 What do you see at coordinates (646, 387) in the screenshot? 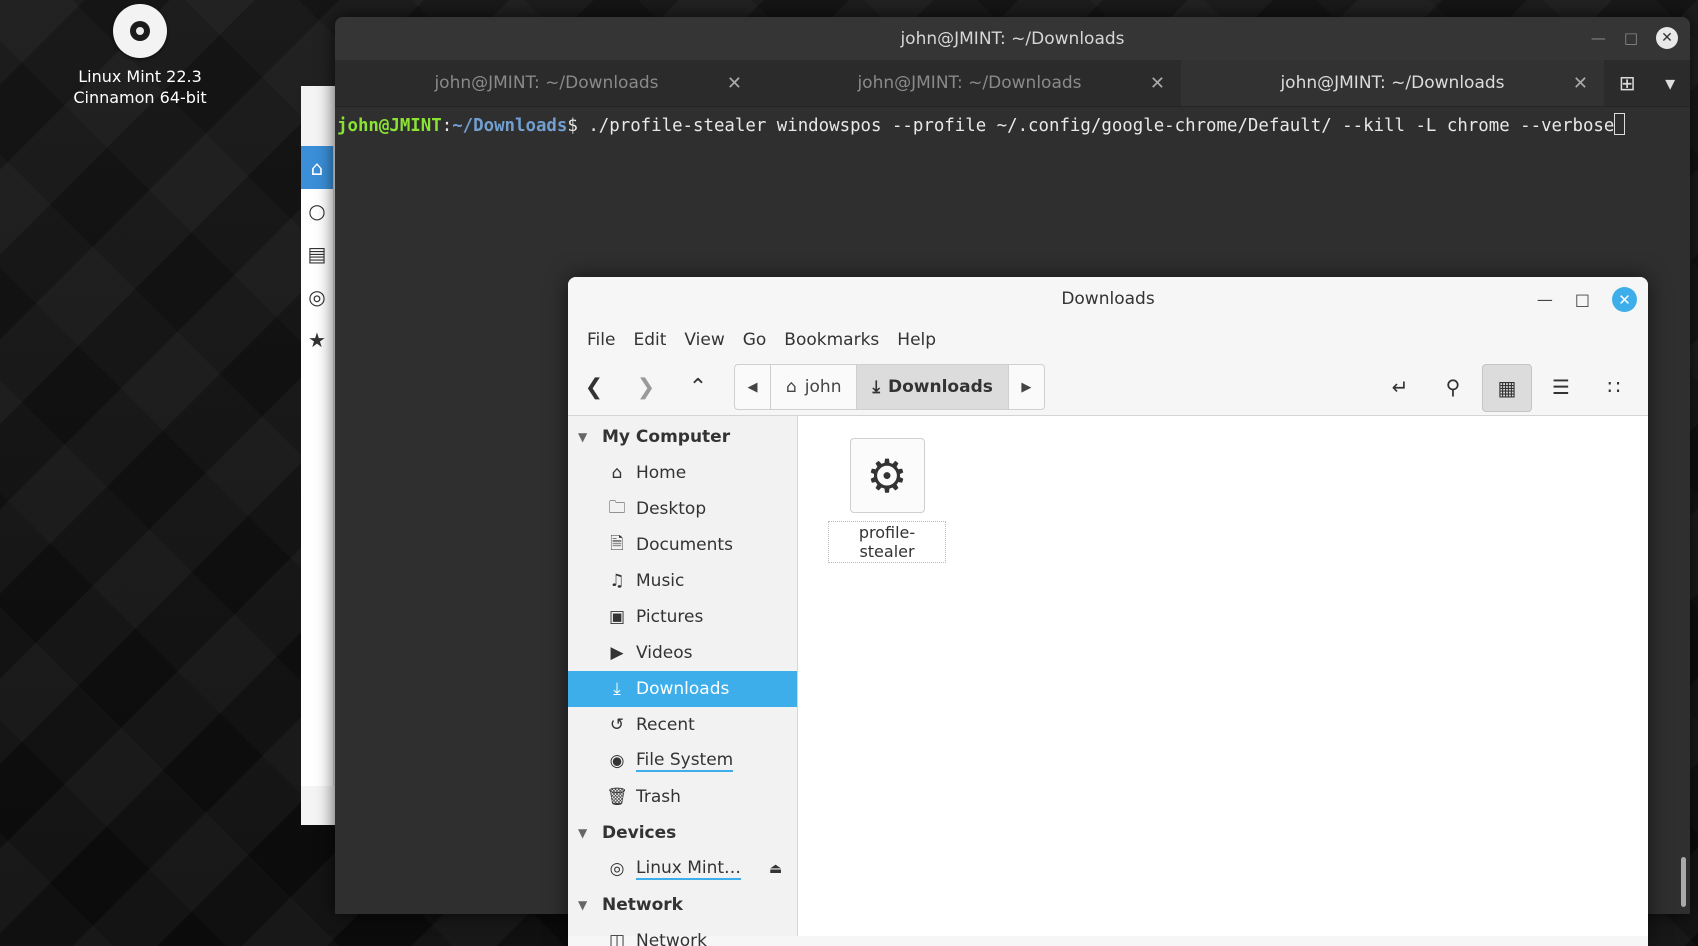
I see `forward-button: ❯` at bounding box center [646, 387].